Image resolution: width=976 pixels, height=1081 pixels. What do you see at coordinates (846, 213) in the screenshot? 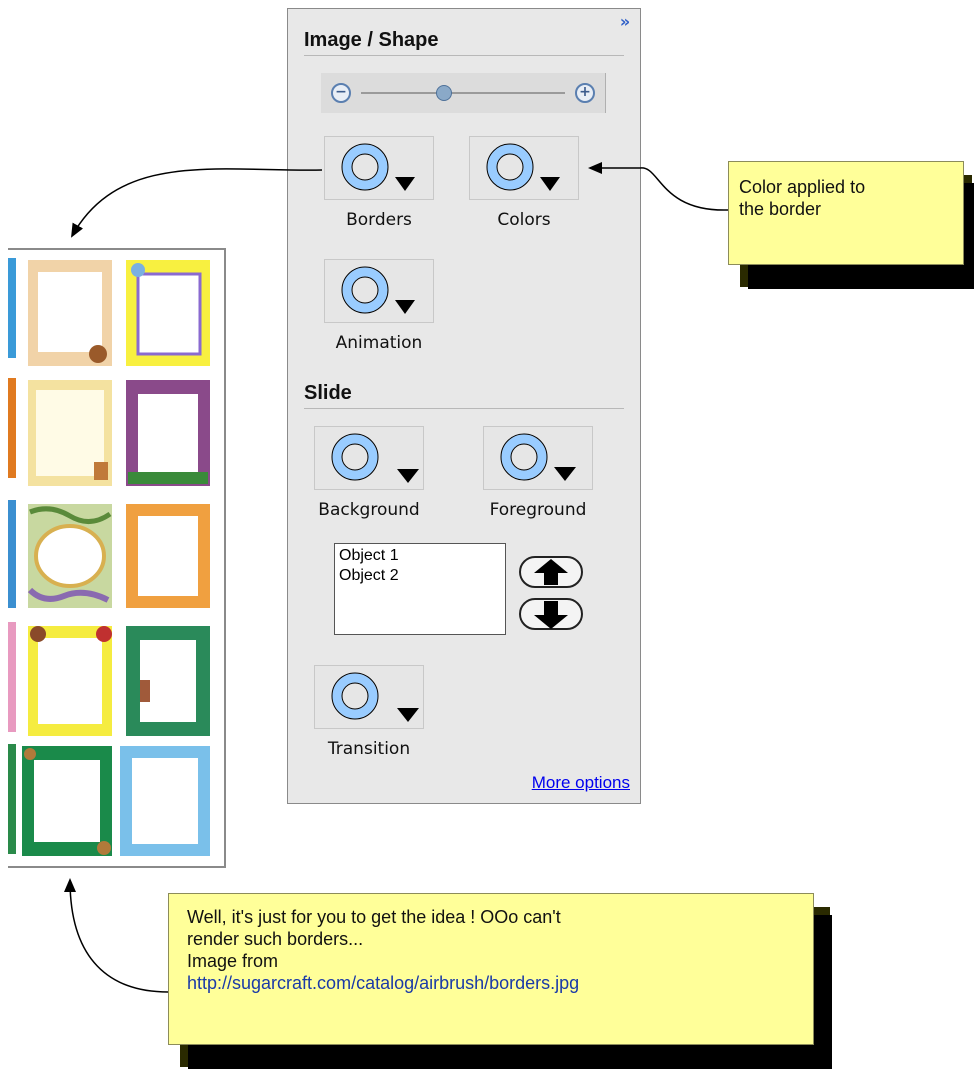
I see `note-paper: Color applied to the border` at bounding box center [846, 213].